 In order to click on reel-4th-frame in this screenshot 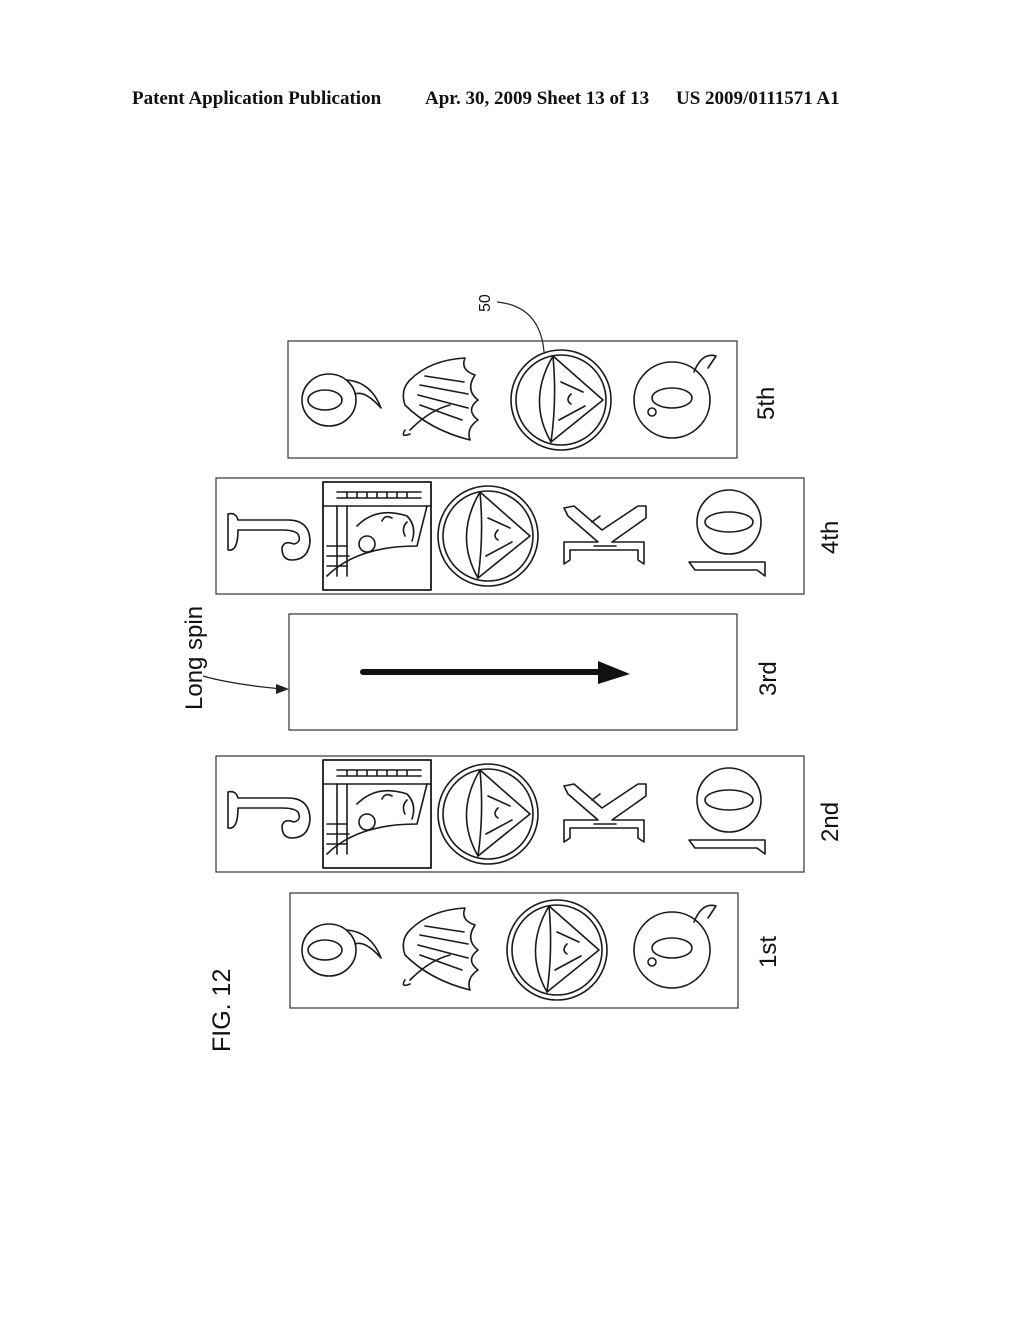, I will do `click(510, 536)`.